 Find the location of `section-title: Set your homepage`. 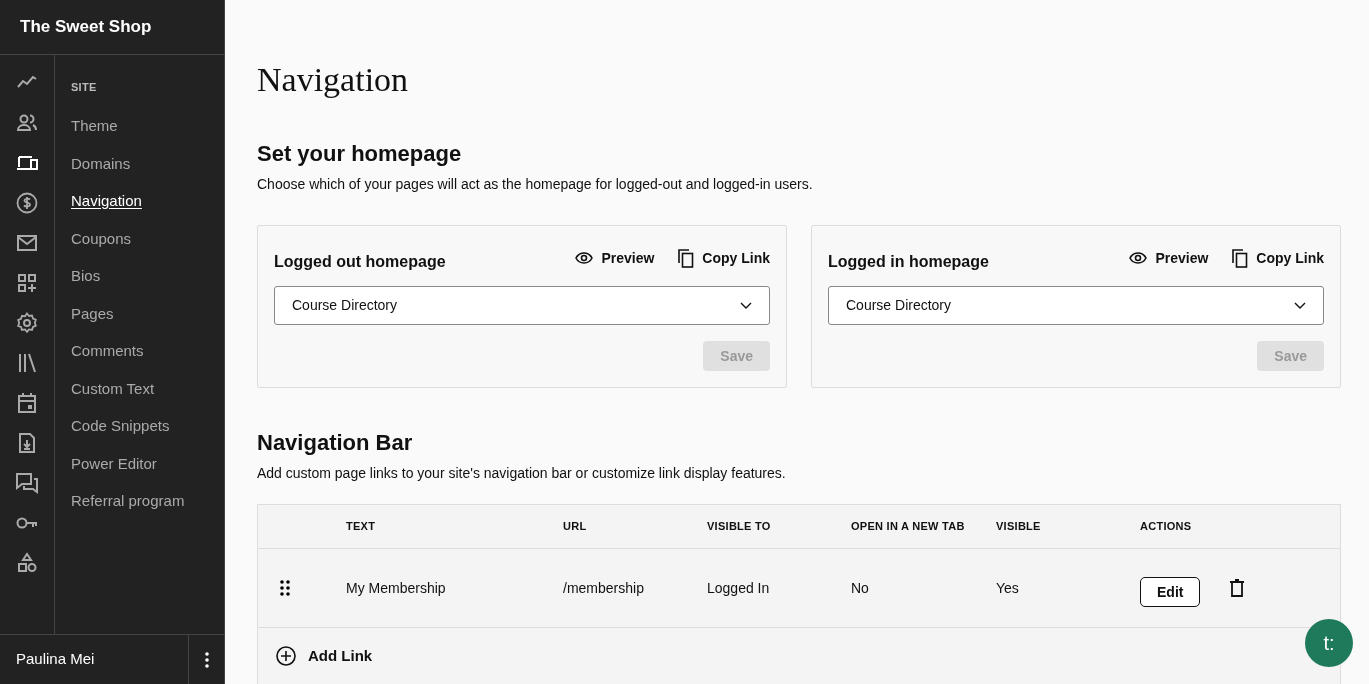

section-title: Set your homepage is located at coordinates (360, 154).